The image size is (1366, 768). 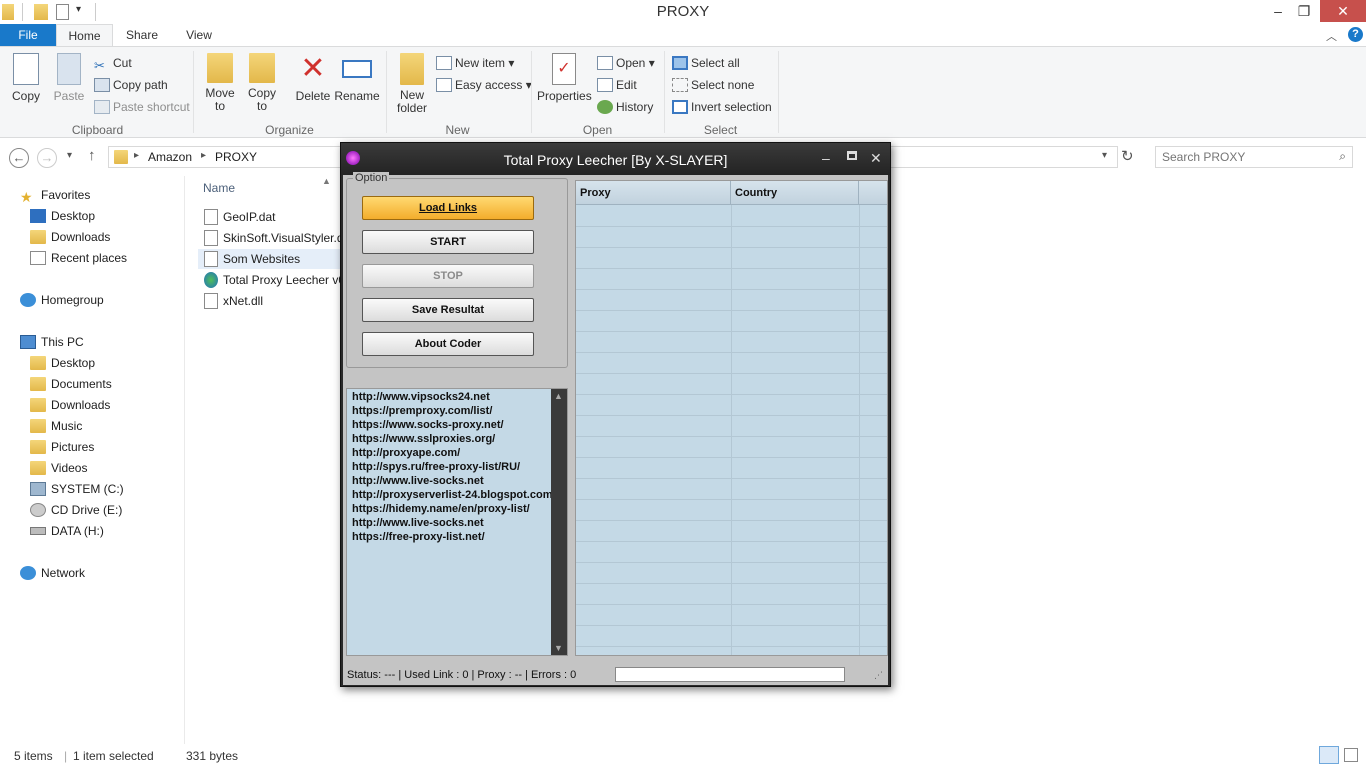 I want to click on app-title-bar: Total Proxy Leecher [By X-SLAYER] – ✕, so click(x=615, y=159).